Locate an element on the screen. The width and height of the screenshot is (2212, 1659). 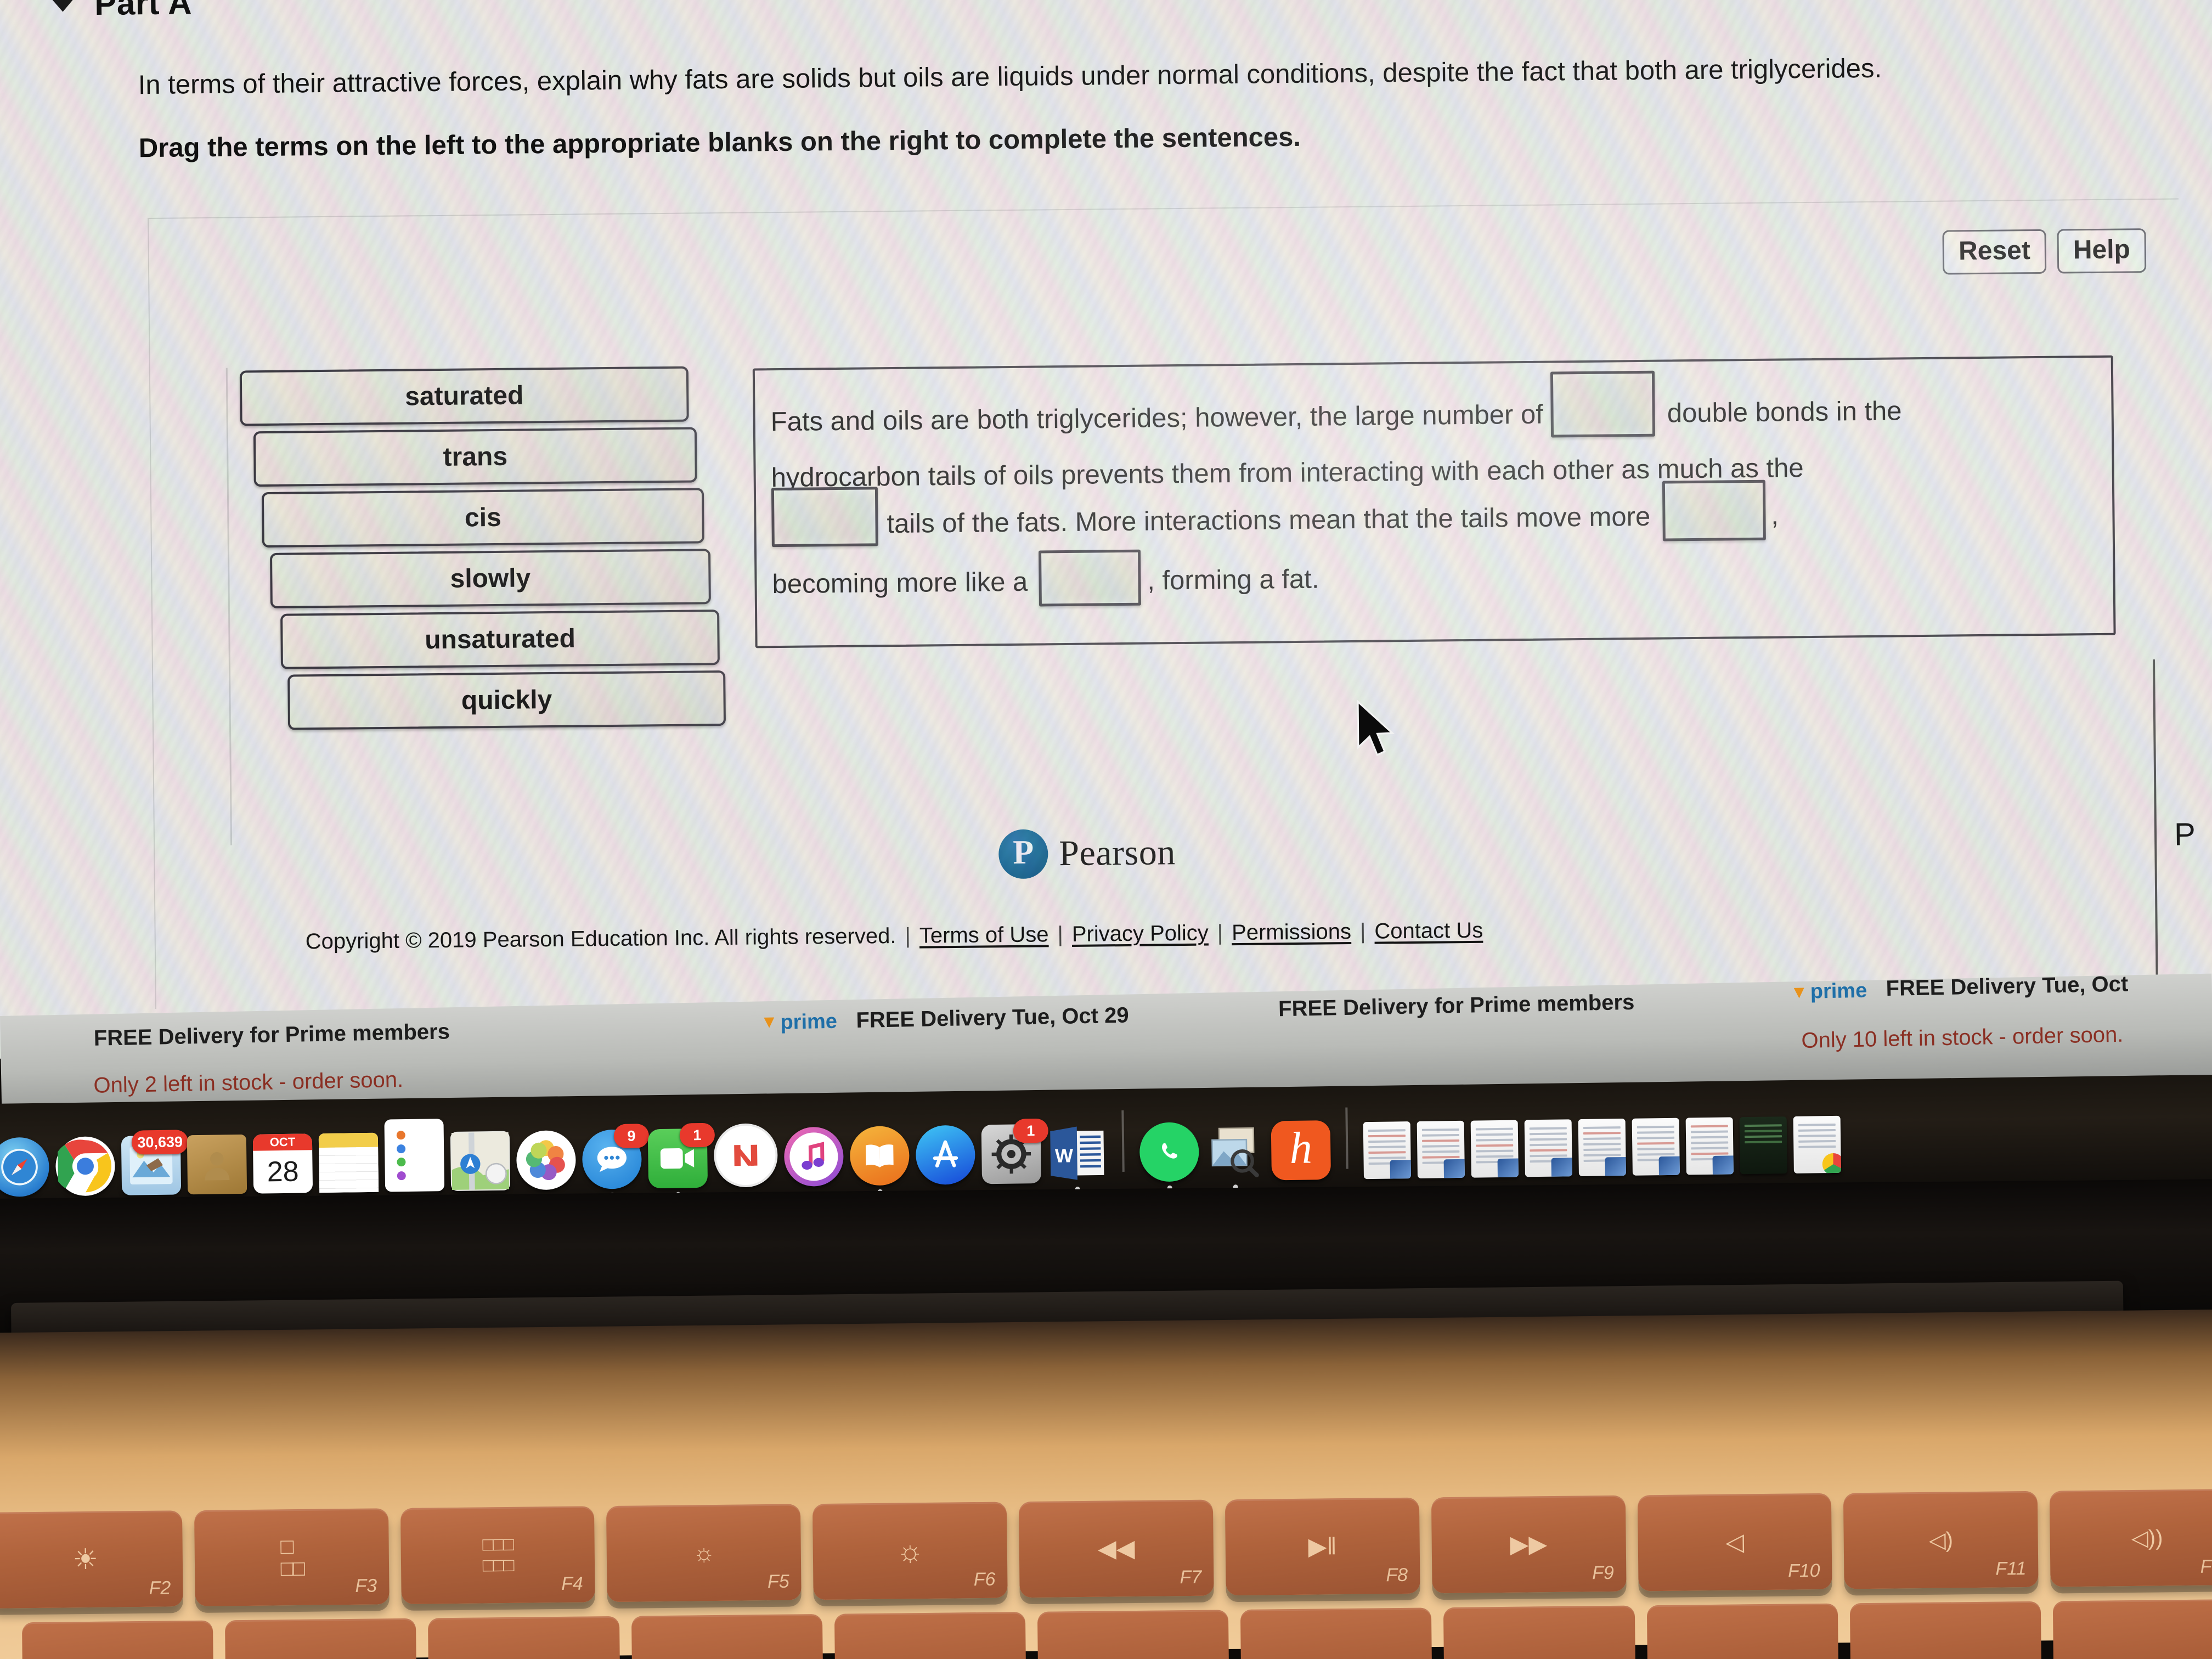
drag-term-quickly: quickly is located at coordinates (507, 700).